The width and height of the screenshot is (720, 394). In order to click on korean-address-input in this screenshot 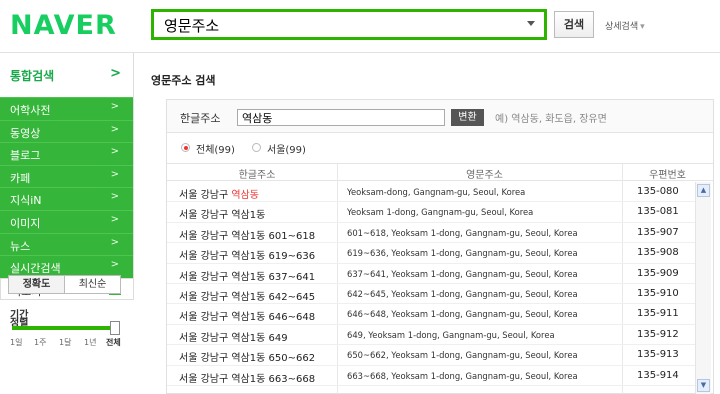, I will do `click(341, 117)`.